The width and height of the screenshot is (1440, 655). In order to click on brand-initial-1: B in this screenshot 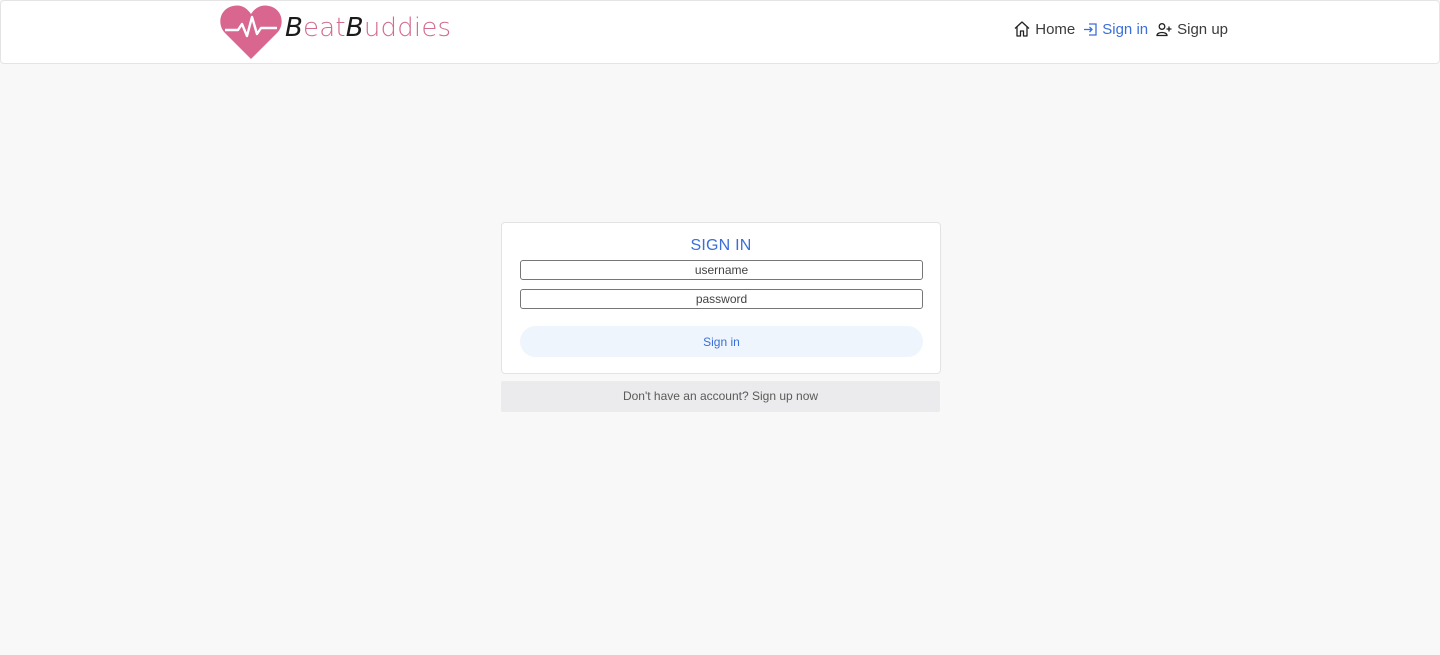, I will do `click(294, 28)`.